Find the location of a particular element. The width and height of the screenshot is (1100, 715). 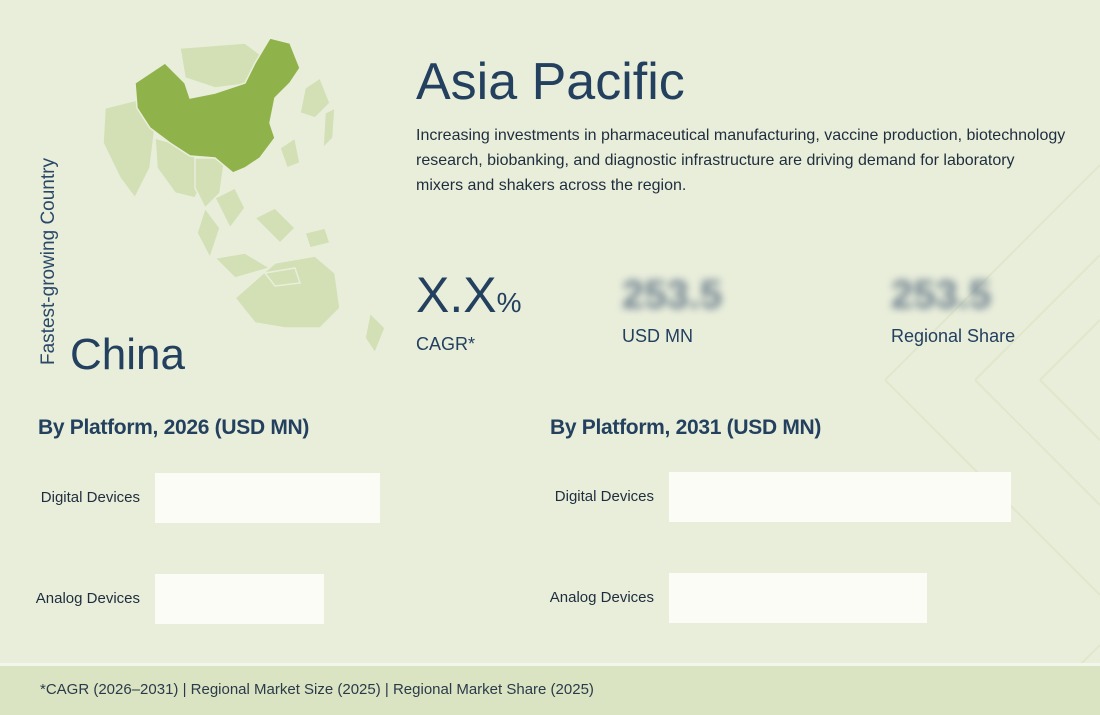

usd-stat: 253.5 USD MN is located at coordinates (672, 308).